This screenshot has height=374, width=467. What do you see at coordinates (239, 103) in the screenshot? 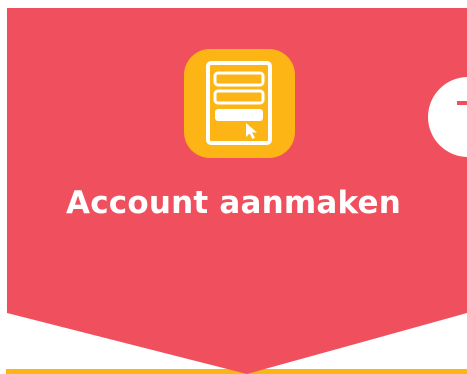
I see `signup-form-icon` at bounding box center [239, 103].